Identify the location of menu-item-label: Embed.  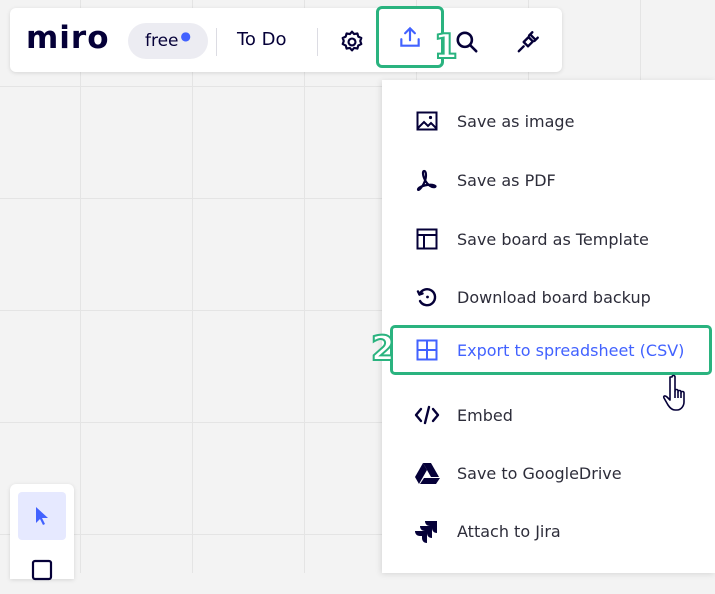
(485, 415).